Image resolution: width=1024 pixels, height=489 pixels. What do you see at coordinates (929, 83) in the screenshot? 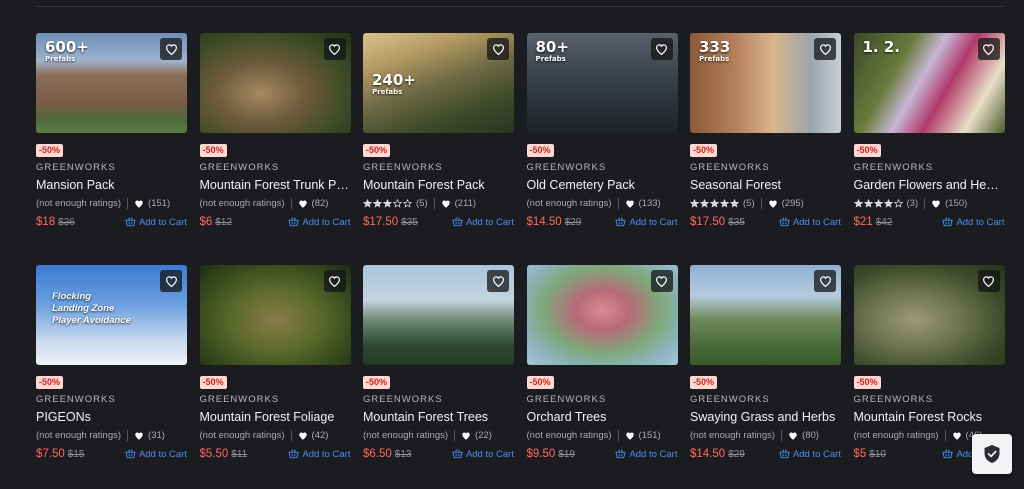
I see `product-thumbnail: 1. 2.` at bounding box center [929, 83].